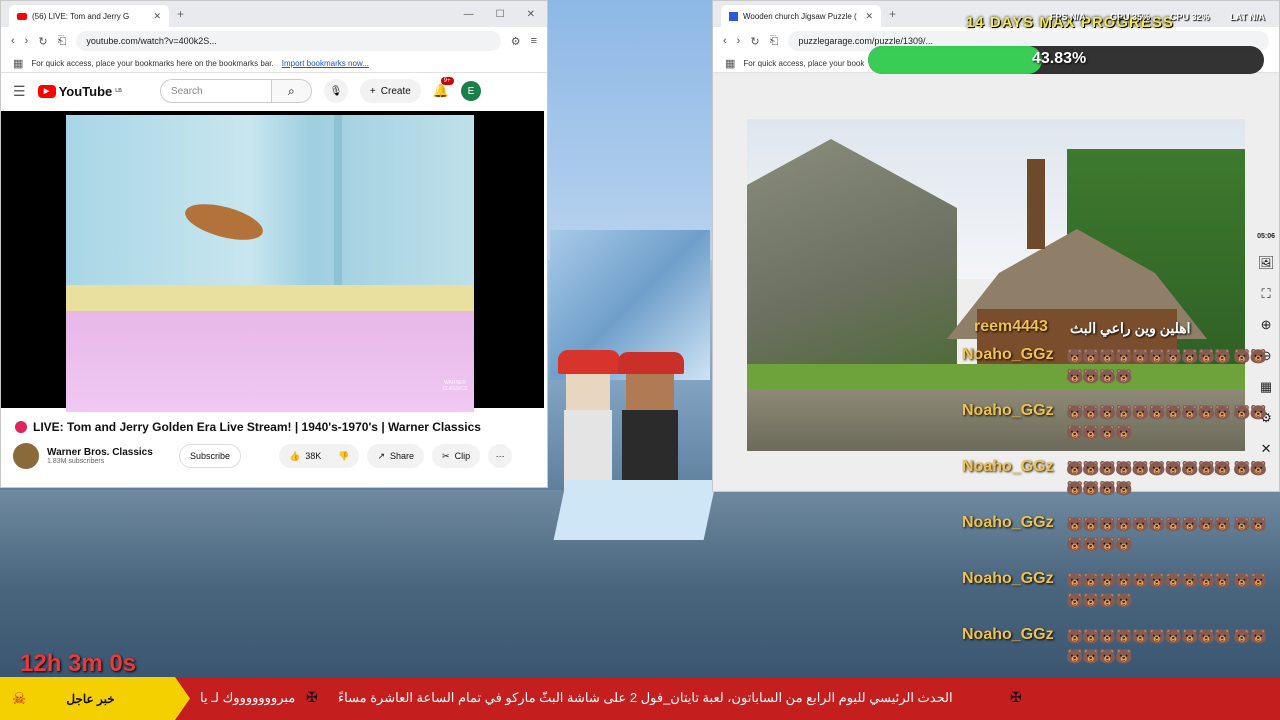 This screenshot has width=1280, height=720. What do you see at coordinates (372, 91) in the screenshot?
I see `plus-icon: +` at bounding box center [372, 91].